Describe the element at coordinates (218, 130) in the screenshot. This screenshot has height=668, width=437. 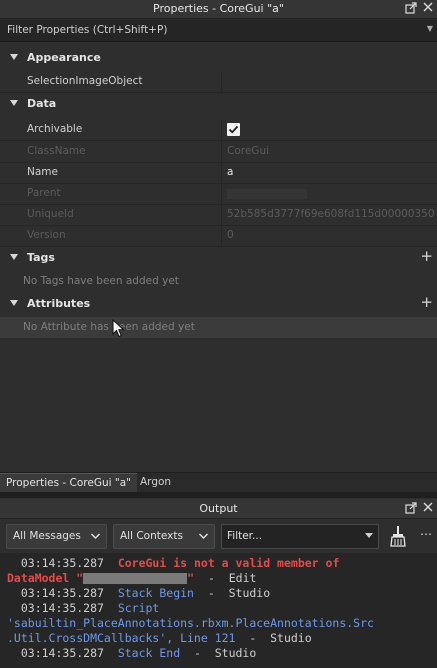
I see `property-row-archivable: Archivable` at that location.